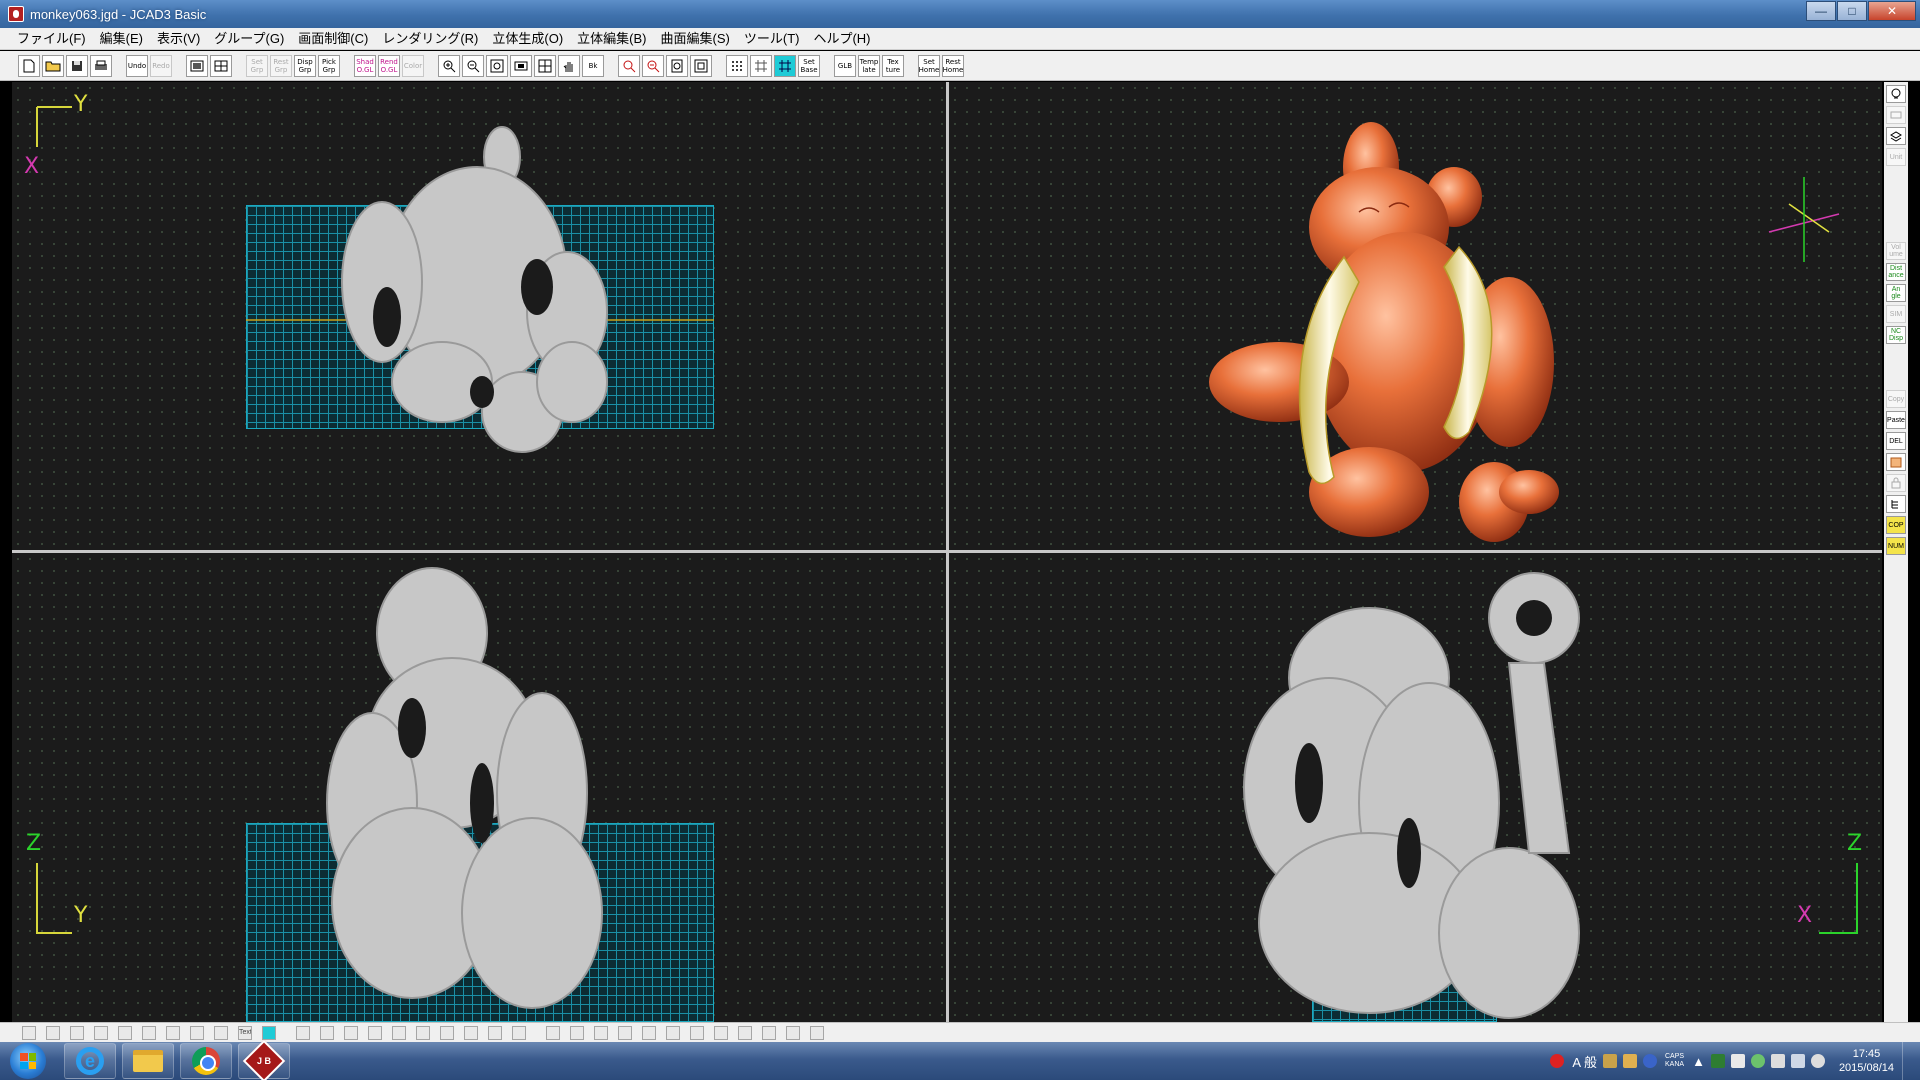 This screenshot has height=1080, width=1920. What do you see at coordinates (673, 1032) in the screenshot?
I see `edit-tool-6-icon` at bounding box center [673, 1032].